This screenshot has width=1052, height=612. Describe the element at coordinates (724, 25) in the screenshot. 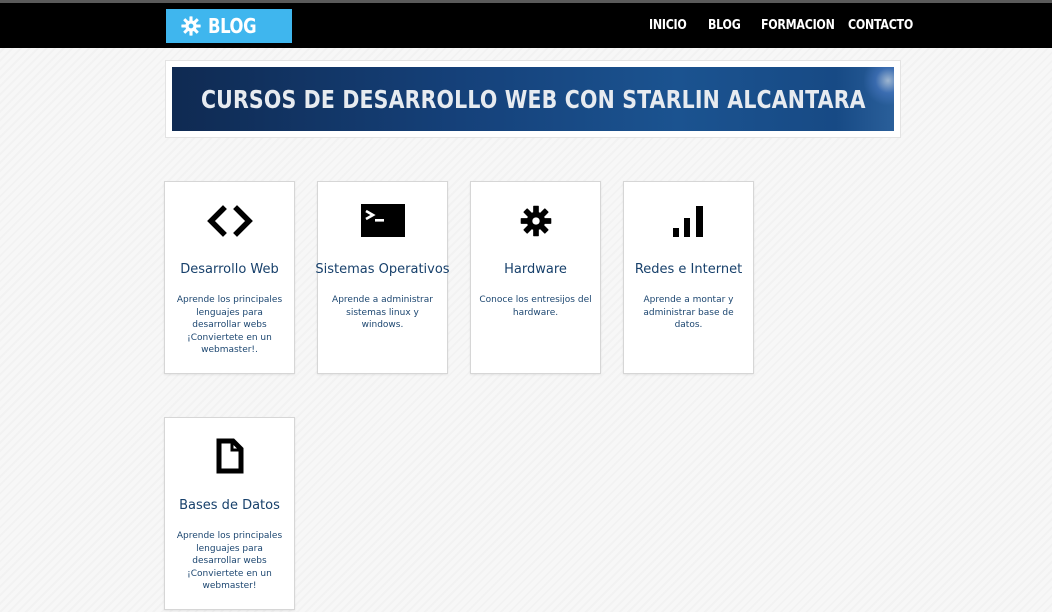

I see `nav-link-label: BLOG` at that location.